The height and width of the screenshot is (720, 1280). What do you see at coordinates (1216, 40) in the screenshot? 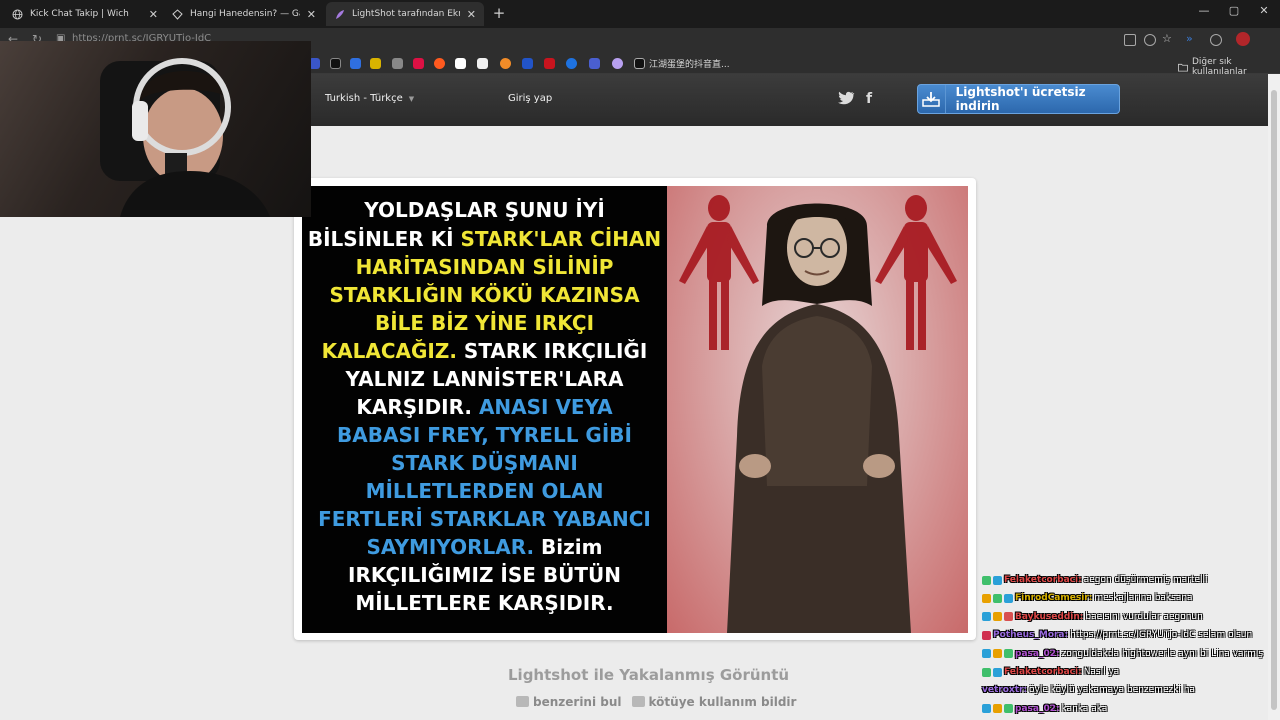
I see `extensions-puzzle-icon` at bounding box center [1216, 40].